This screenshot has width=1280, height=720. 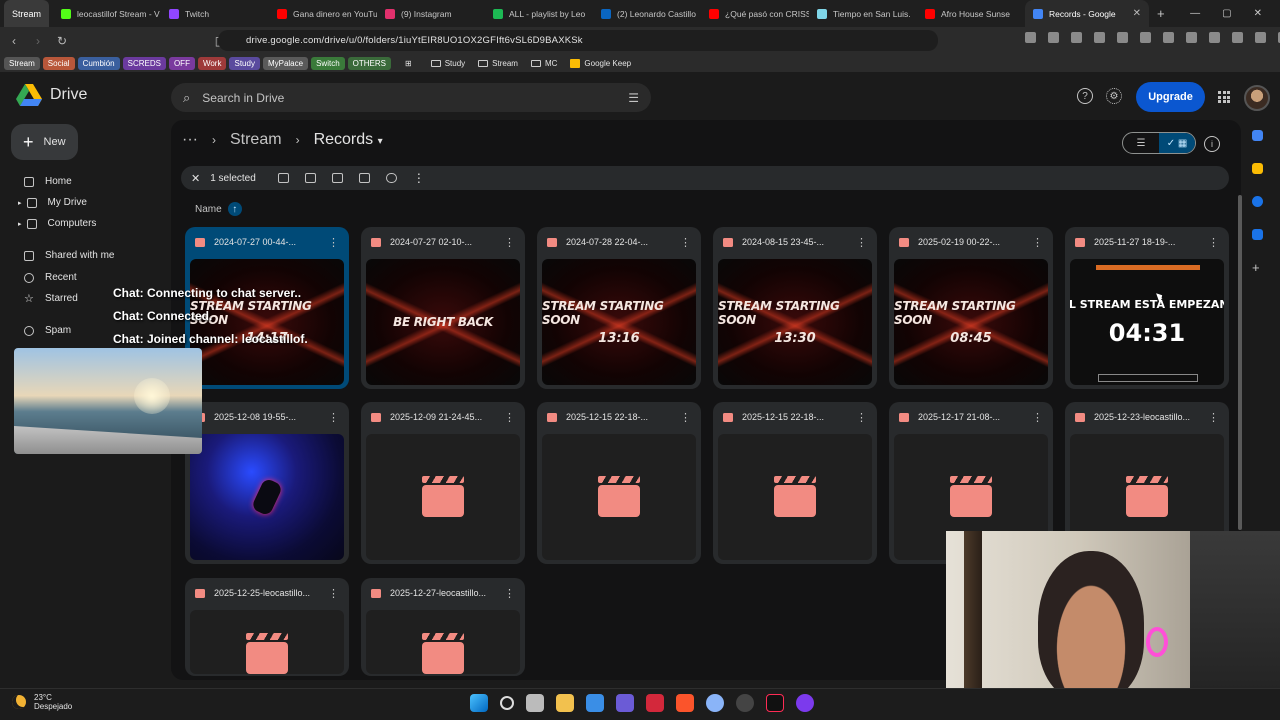 I want to click on more-path-icon: ···, so click(x=190, y=140).